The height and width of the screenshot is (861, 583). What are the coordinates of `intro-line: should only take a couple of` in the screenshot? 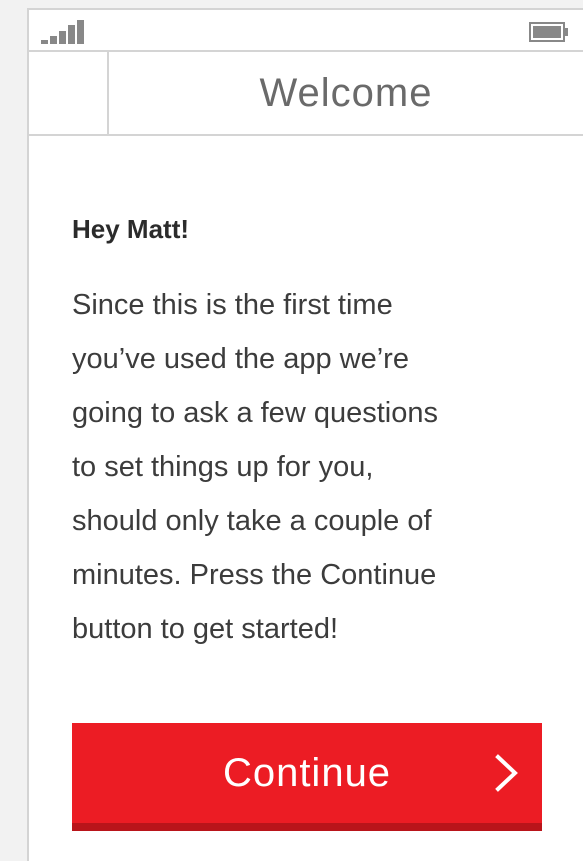 It's located at (252, 521).